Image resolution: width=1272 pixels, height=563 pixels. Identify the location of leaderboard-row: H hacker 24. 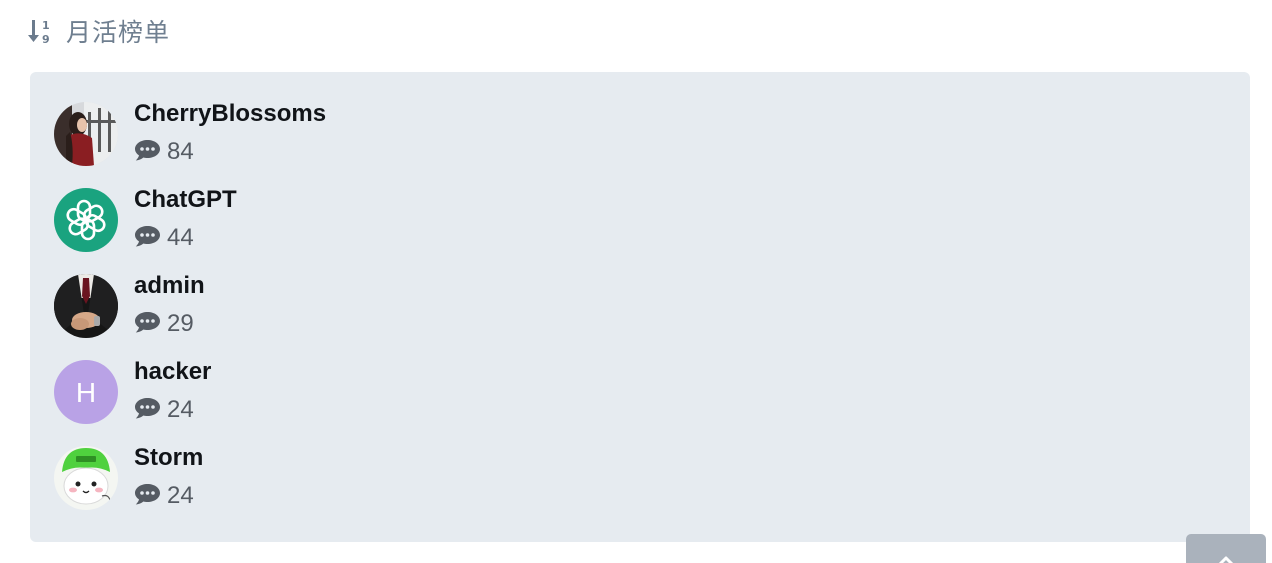
(354, 401).